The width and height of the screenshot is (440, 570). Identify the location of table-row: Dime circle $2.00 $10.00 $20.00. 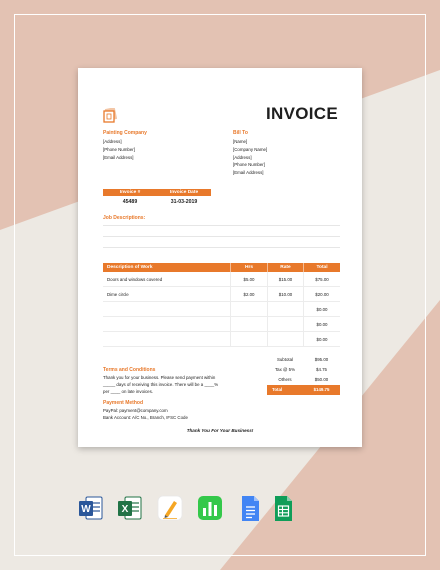
(221, 294).